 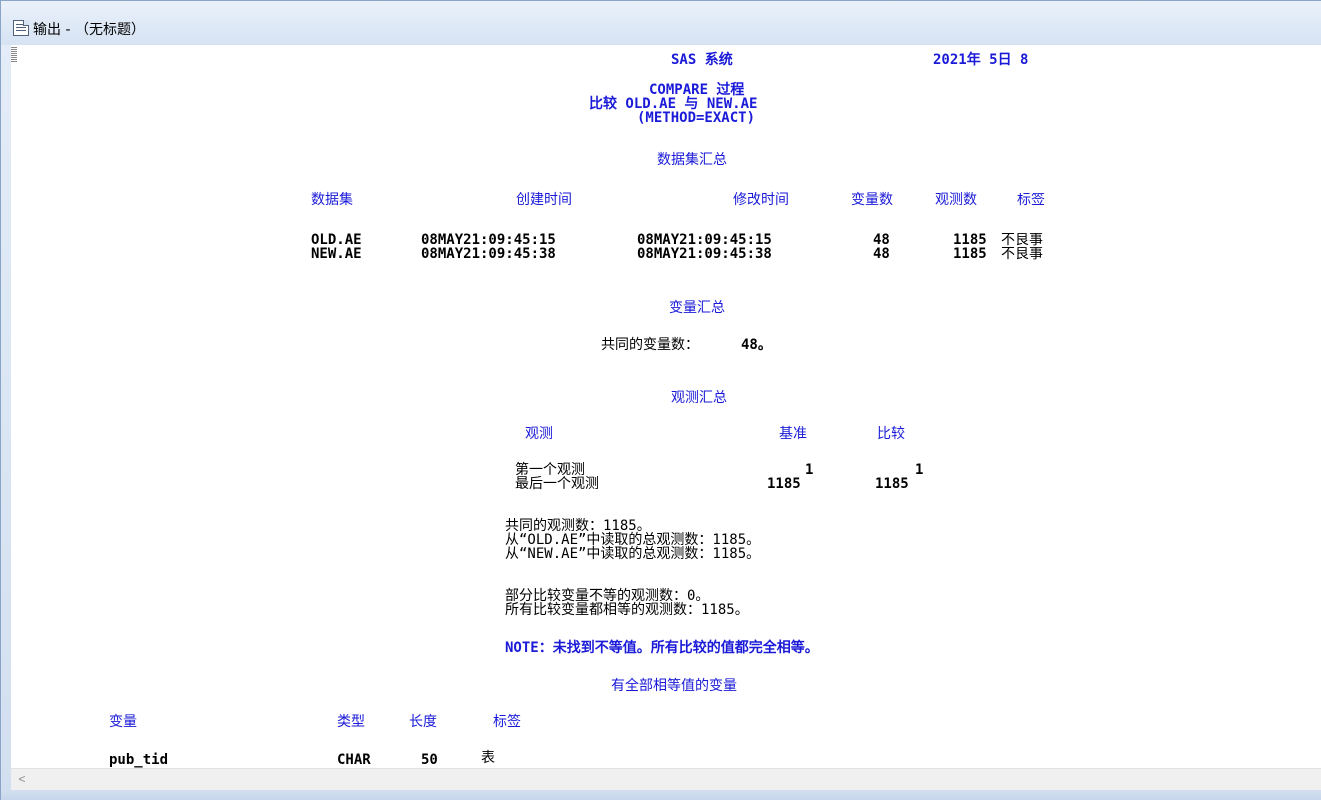 I want to click on document-icon, so click(x=21, y=28).